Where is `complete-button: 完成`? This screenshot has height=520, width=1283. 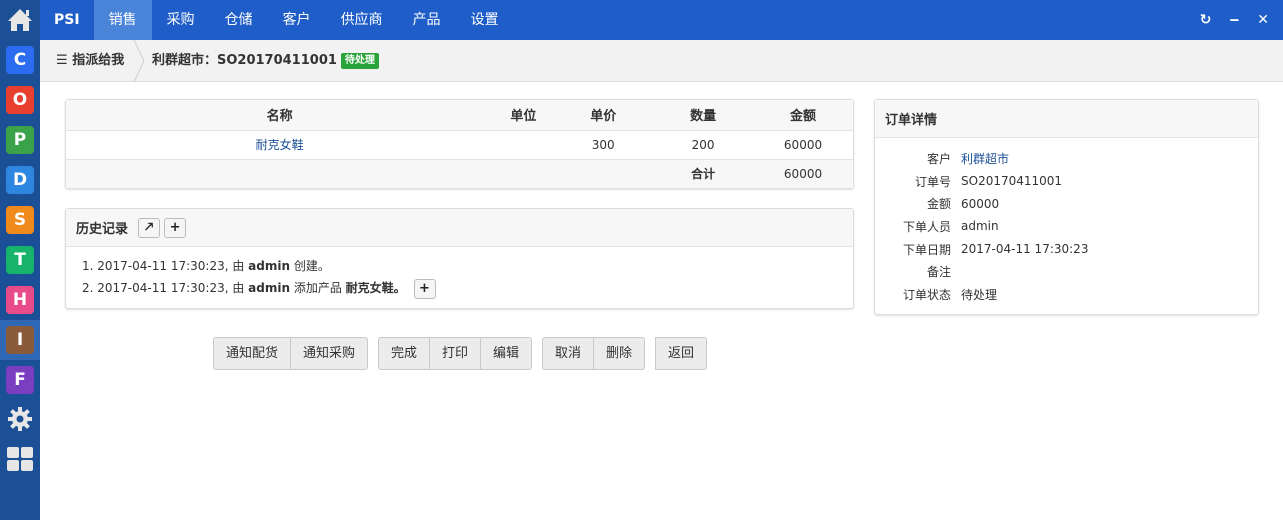
complete-button: 完成 is located at coordinates (404, 353).